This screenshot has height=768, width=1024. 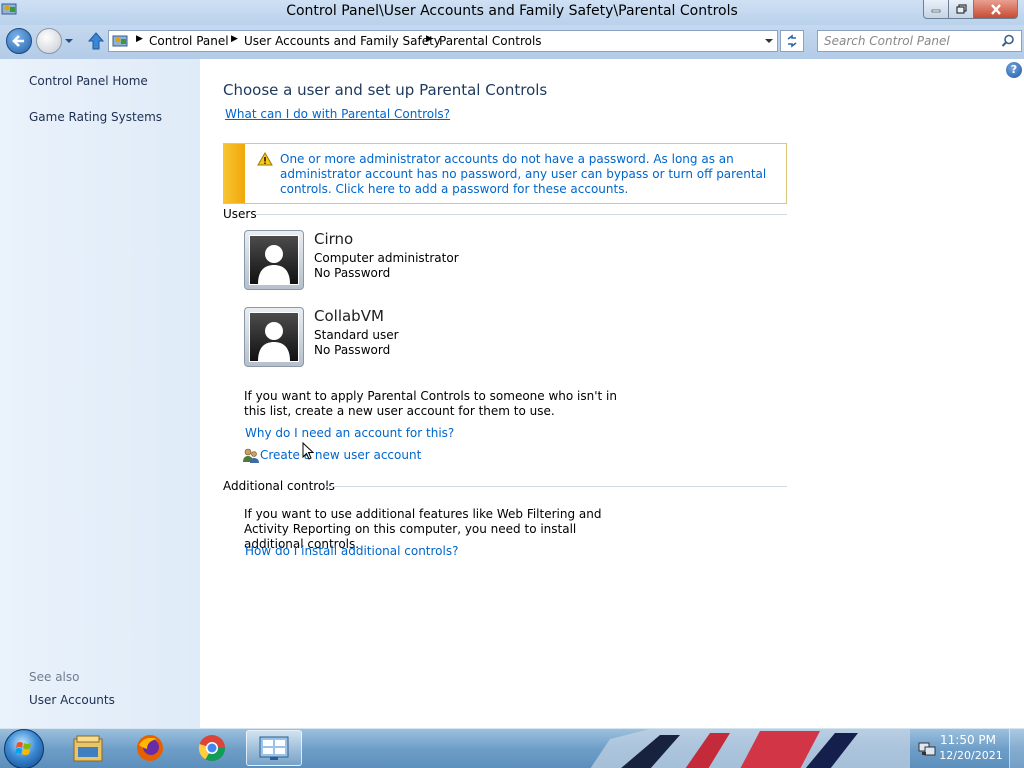 I want to click on see-also-heading: See also, so click(x=54, y=677).